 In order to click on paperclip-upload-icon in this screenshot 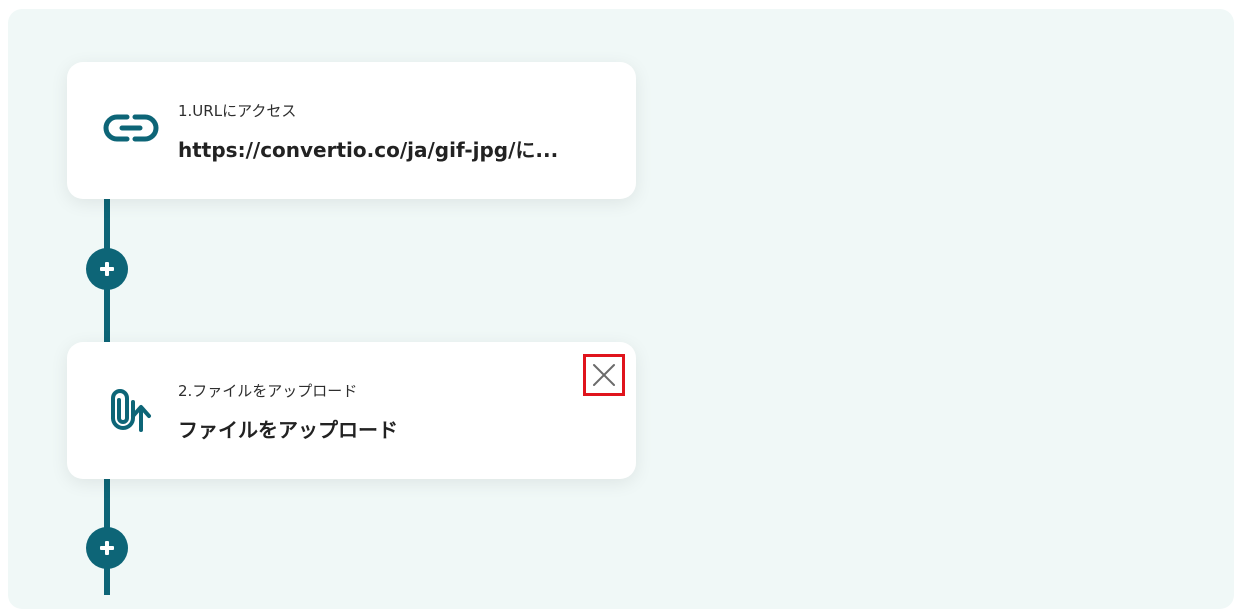, I will do `click(131, 408)`.